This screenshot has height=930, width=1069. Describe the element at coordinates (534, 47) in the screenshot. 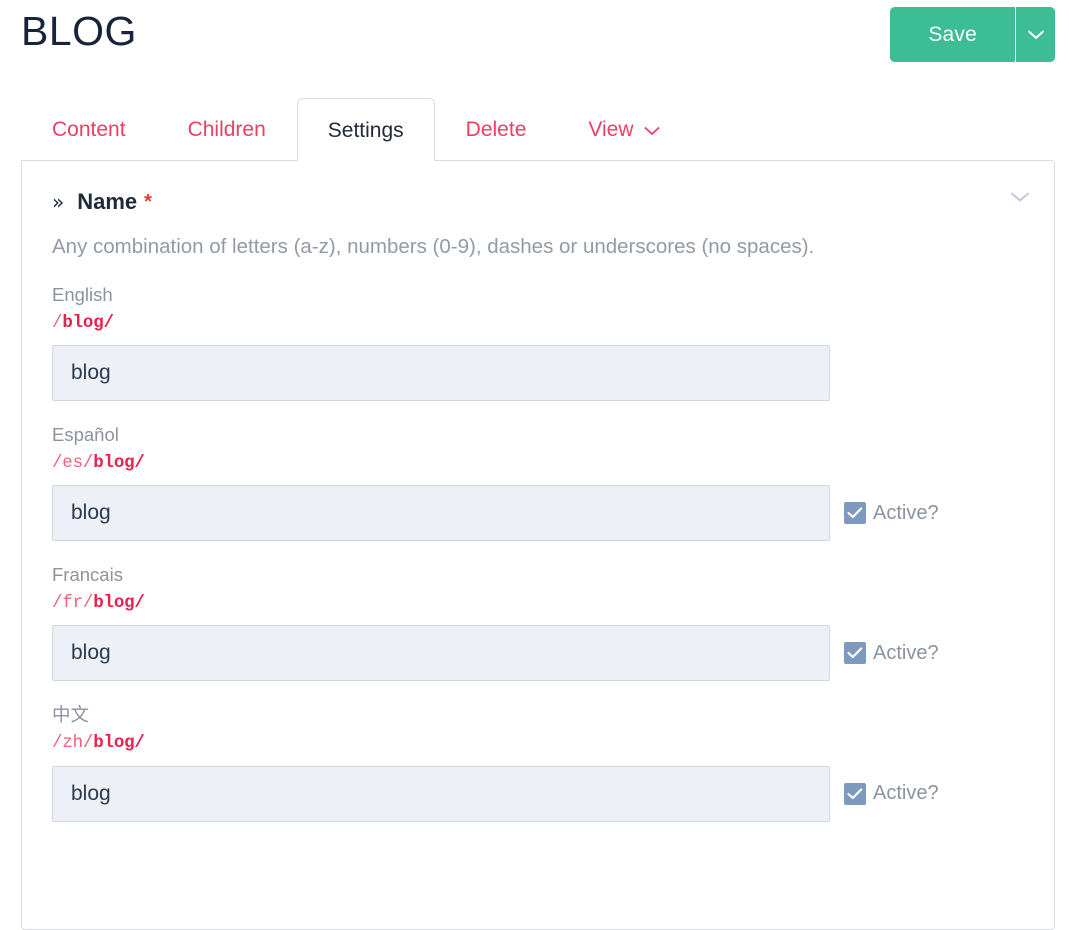

I see `page-header: BLOG Save` at that location.